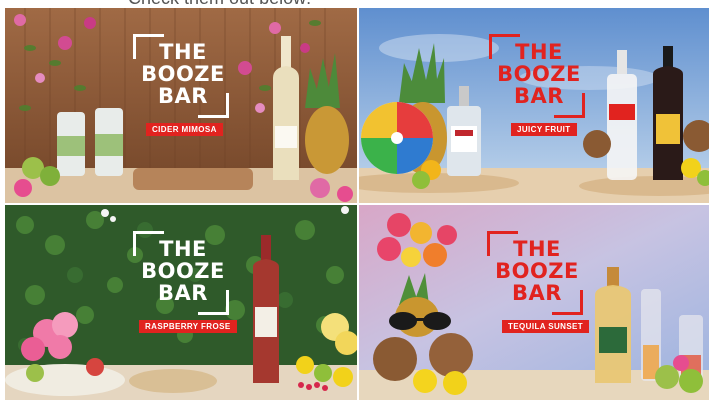  I want to click on drink-badge: CIDER MIMOSA, so click(184, 129).